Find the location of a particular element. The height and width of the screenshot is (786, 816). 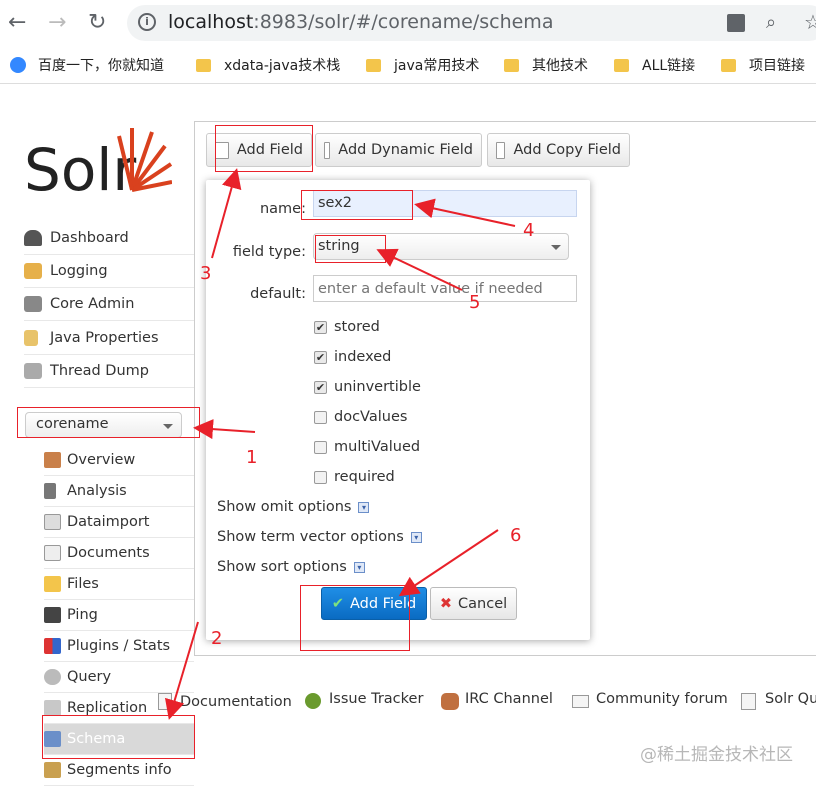

annotation-number: 2 is located at coordinates (216, 638).